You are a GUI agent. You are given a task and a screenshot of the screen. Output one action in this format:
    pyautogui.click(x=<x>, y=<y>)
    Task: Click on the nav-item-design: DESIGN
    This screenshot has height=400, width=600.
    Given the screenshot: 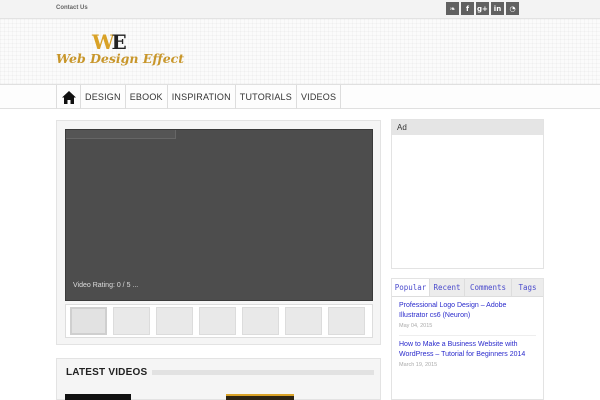 What is the action you would take?
    pyautogui.click(x=103, y=97)
    